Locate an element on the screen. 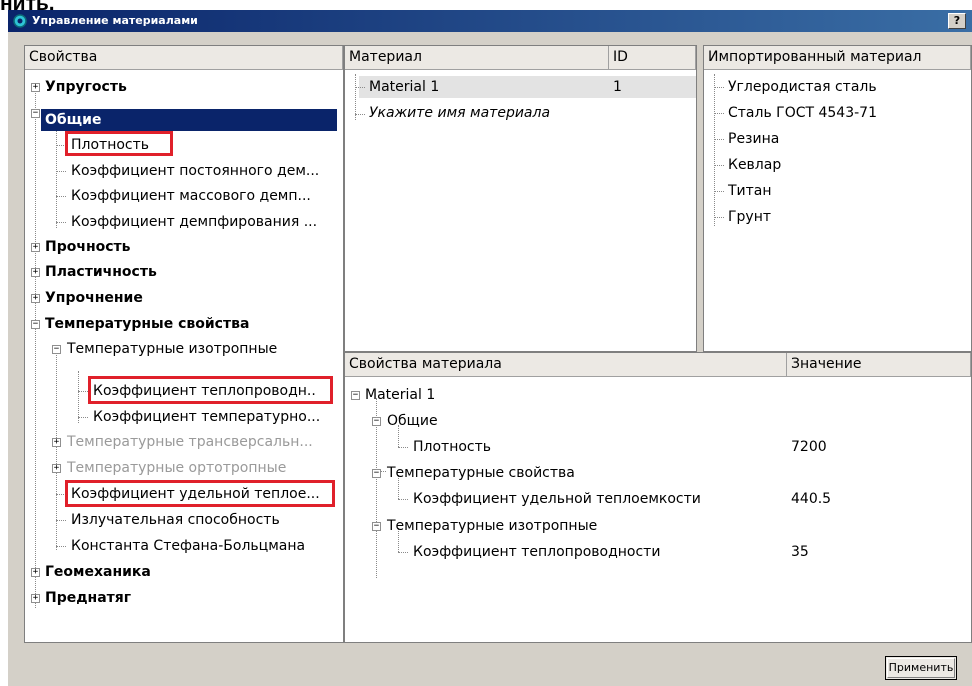 Image resolution: width=972 pixels, height=686 pixels. props-group-thermal: Температурные свойства is located at coordinates (481, 473).